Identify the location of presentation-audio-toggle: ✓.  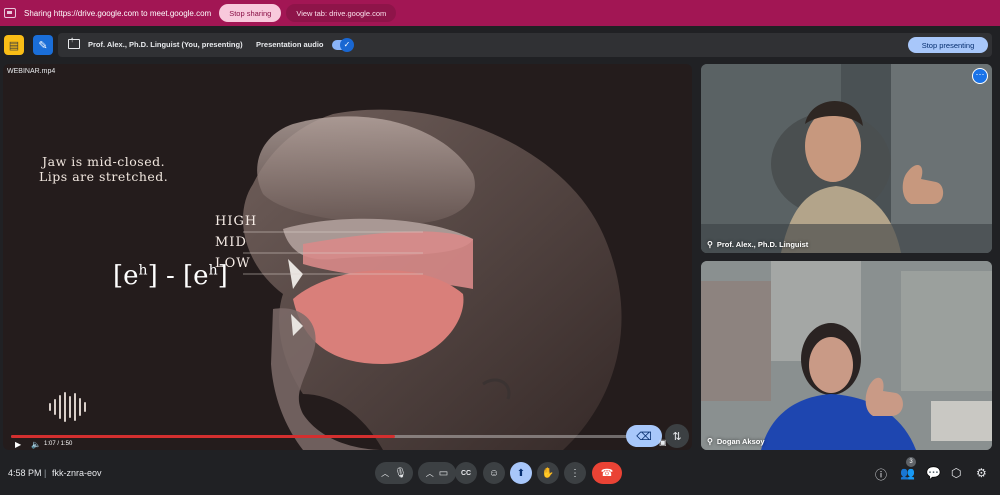
(343, 45).